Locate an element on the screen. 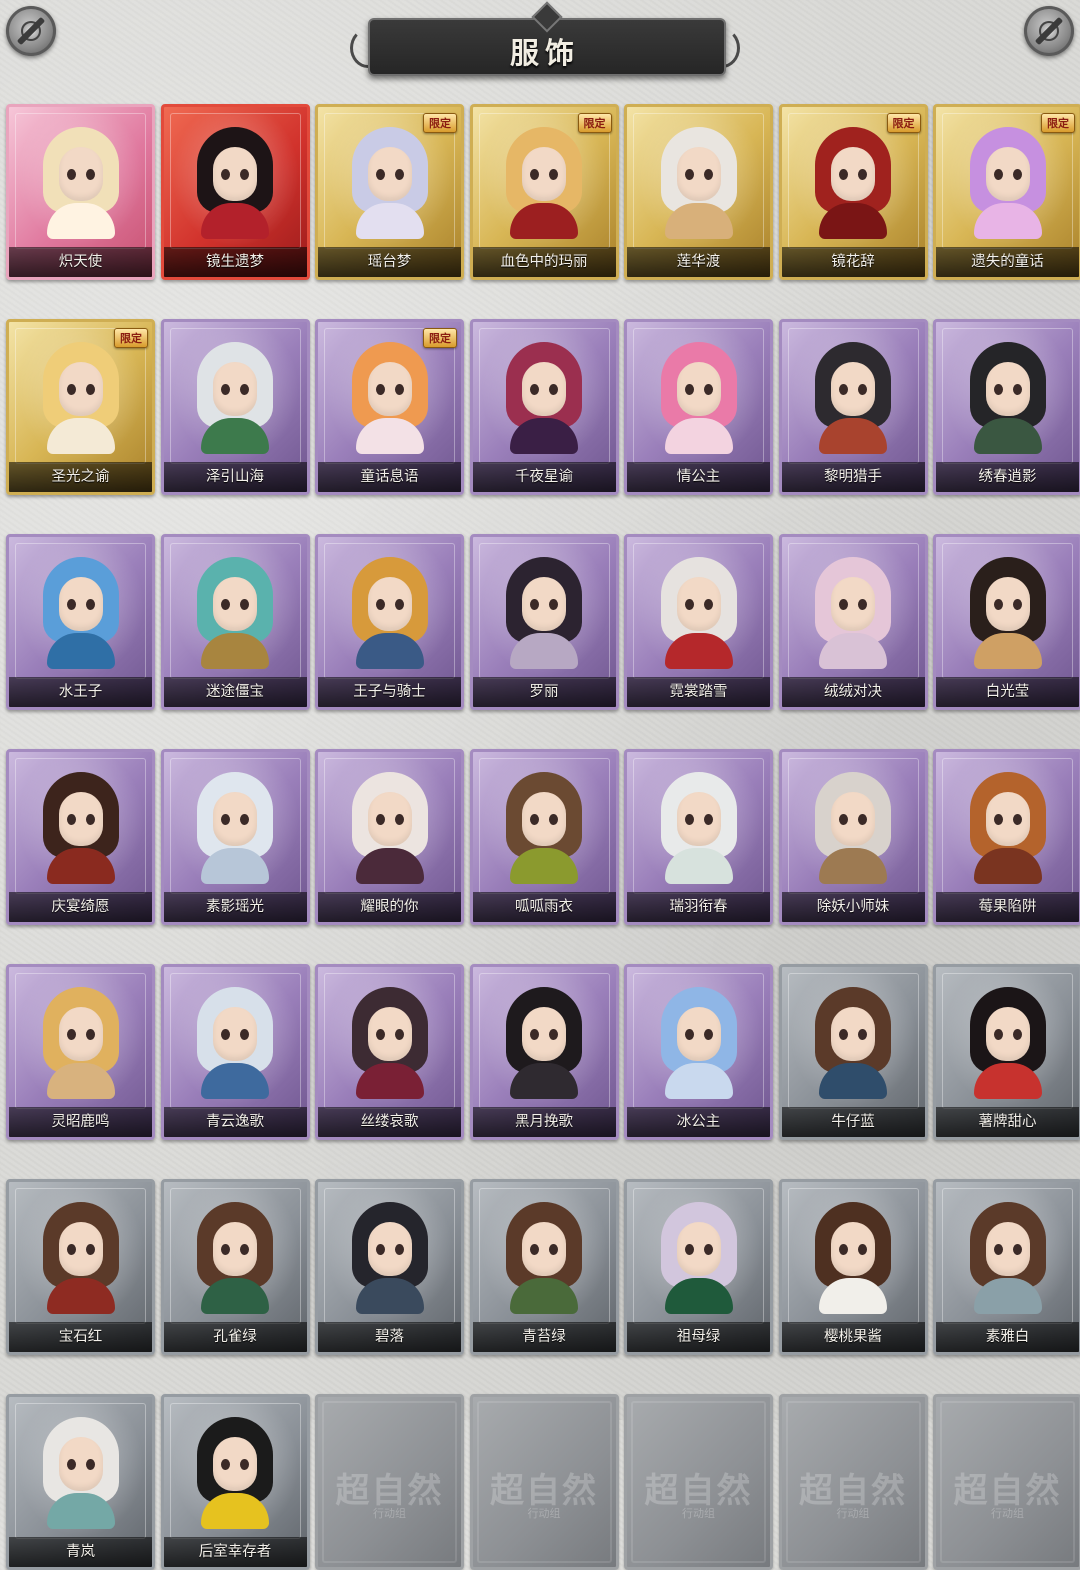  costume-name: 素影瑶光 is located at coordinates (235, 907).